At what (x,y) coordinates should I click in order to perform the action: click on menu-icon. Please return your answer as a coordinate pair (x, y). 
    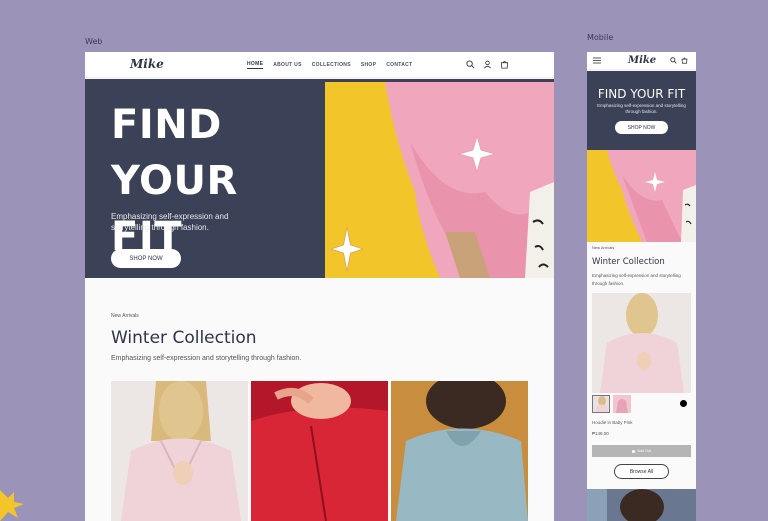
    Looking at the image, I should click on (597, 60).